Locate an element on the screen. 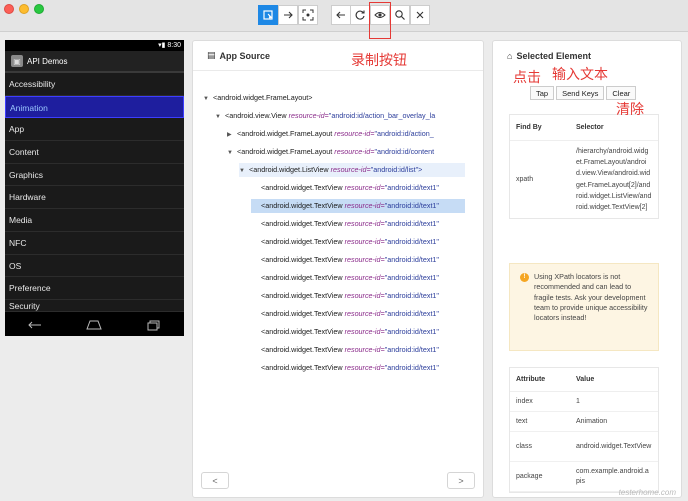 Image resolution: width=688 pixels, height=501 pixels. attr-name: package is located at coordinates (529, 476).